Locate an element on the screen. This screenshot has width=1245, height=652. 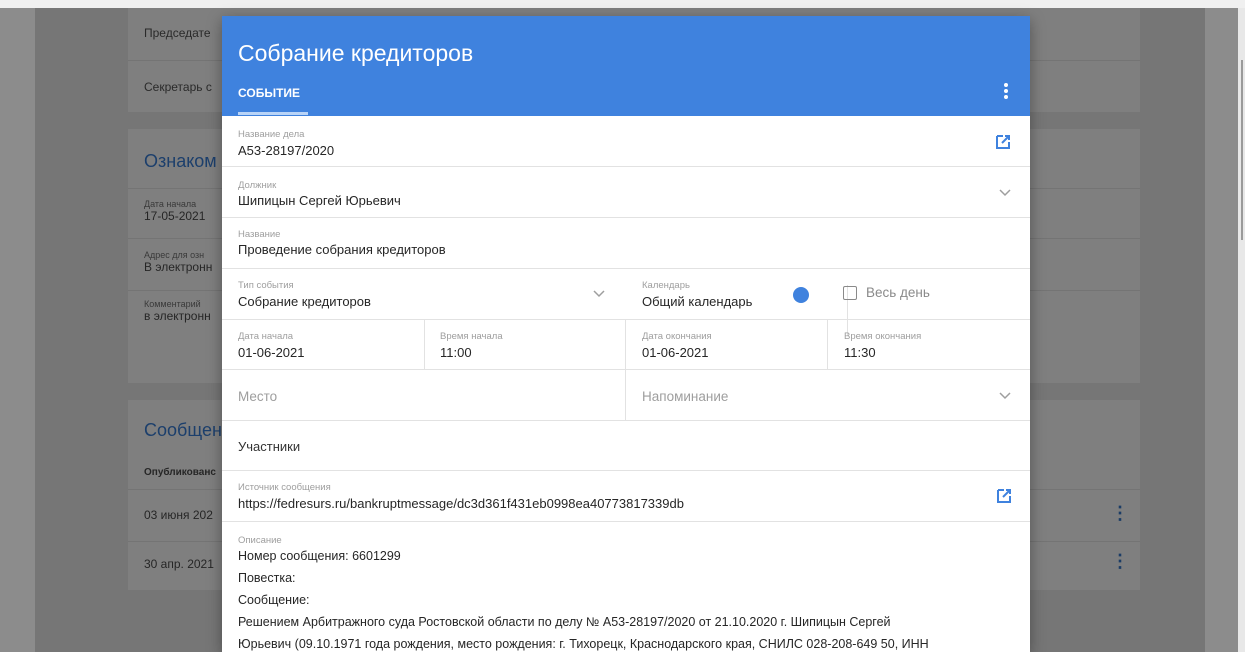
participants-field: Участники is located at coordinates (626, 446).